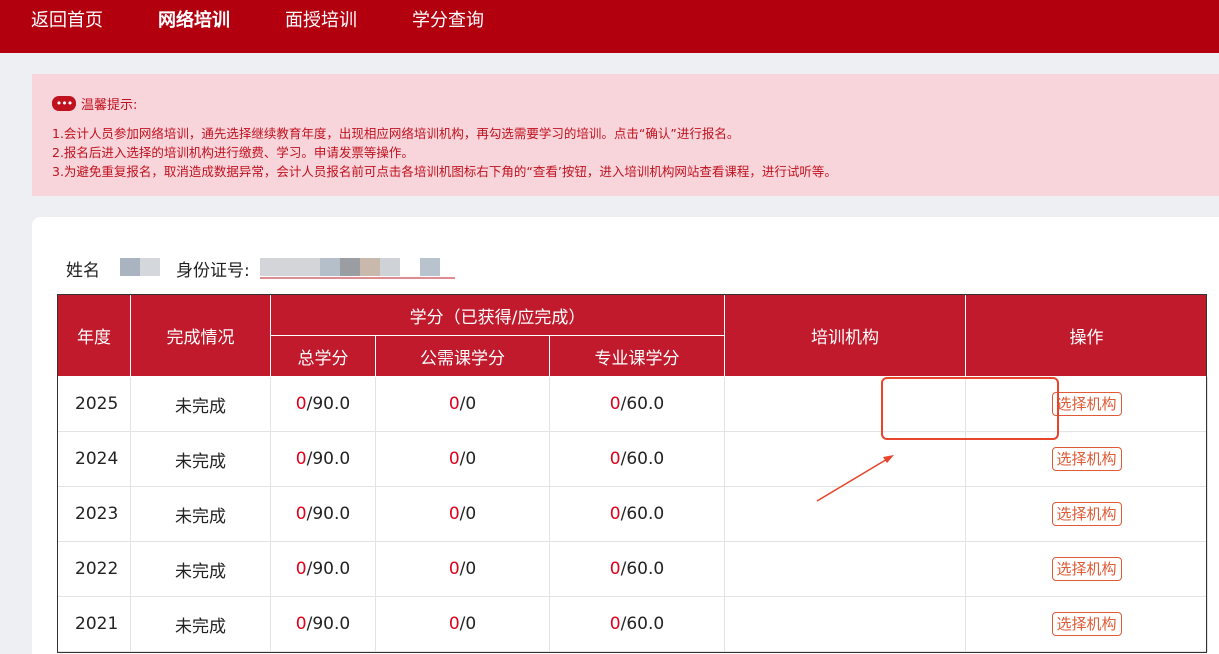 The height and width of the screenshot is (654, 1219). I want to click on notice-line-2: 2.报名后进入选择的培训机构进行缴费、学习。申请发票等操作。, so click(233, 152).